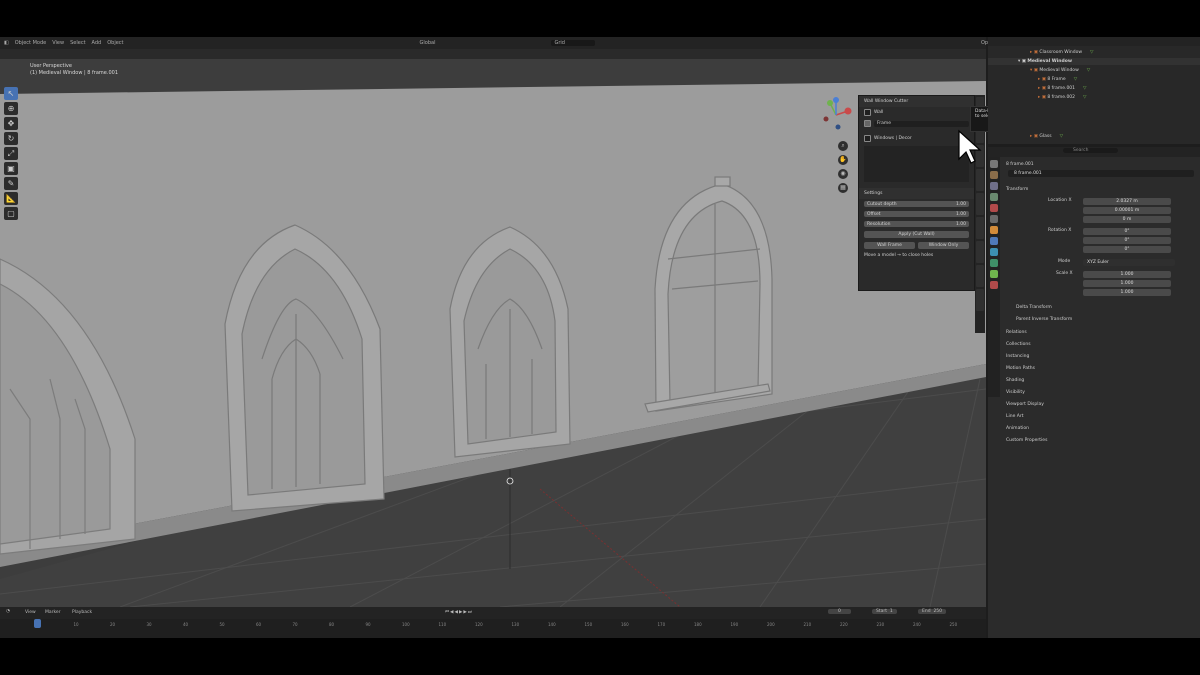 The height and width of the screenshot is (675, 1200). I want to click on outliner-item: ▸ ▣ Glass▽◉ ◉, so click(1094, 136).